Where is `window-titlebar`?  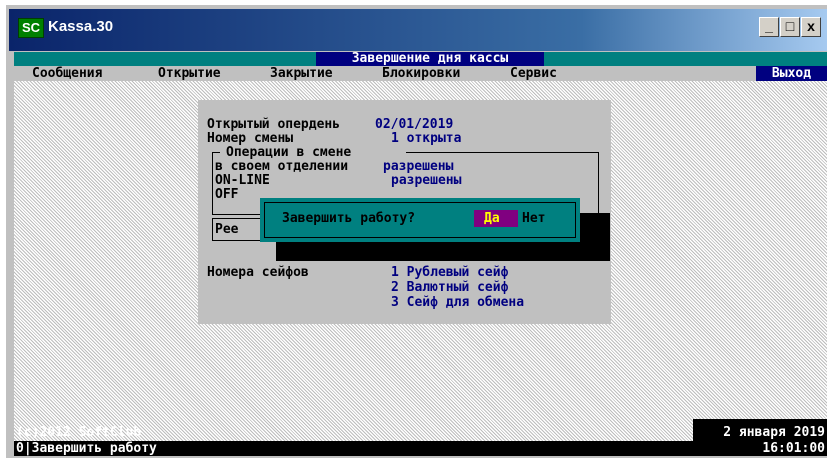
window-titlebar is located at coordinates (418, 30).